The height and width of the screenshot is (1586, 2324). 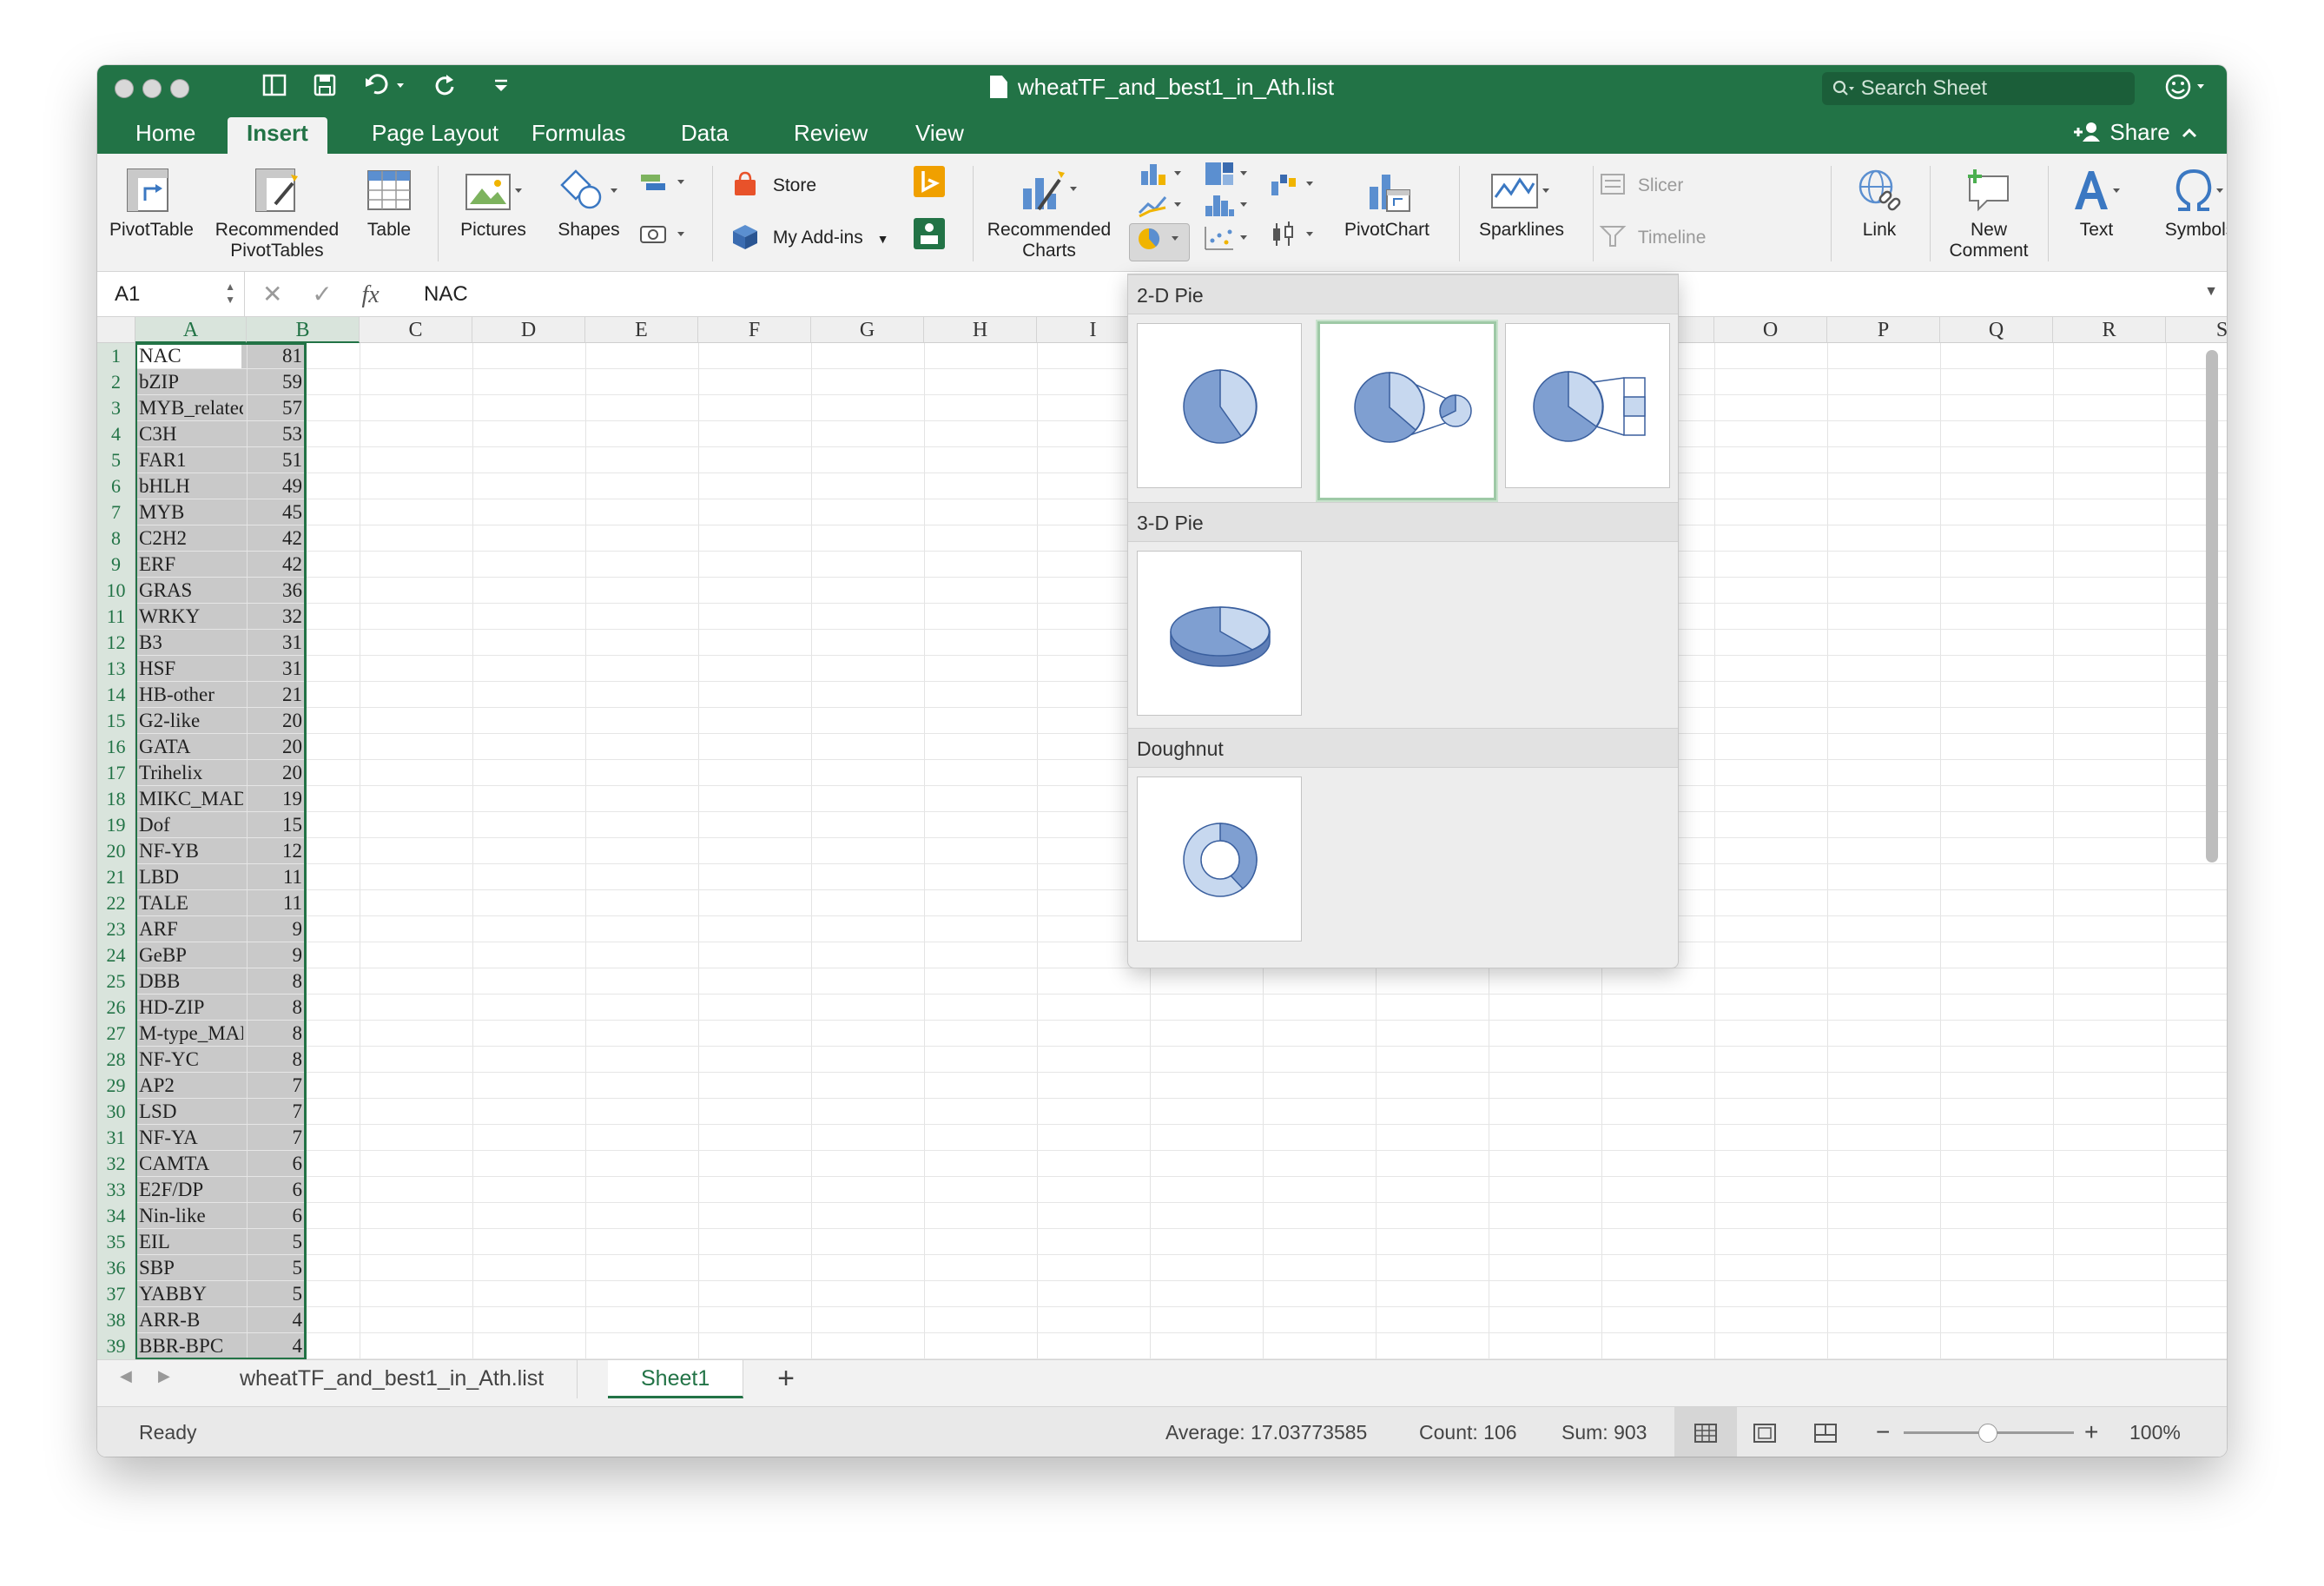 What do you see at coordinates (2189, 132) in the screenshot?
I see `collapse-ribbon-icon` at bounding box center [2189, 132].